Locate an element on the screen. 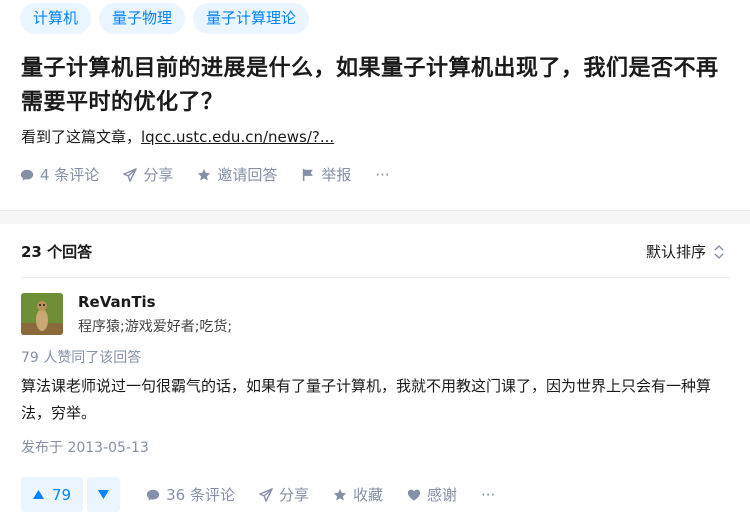 This screenshot has height=530, width=750. heart-icon is located at coordinates (414, 495).